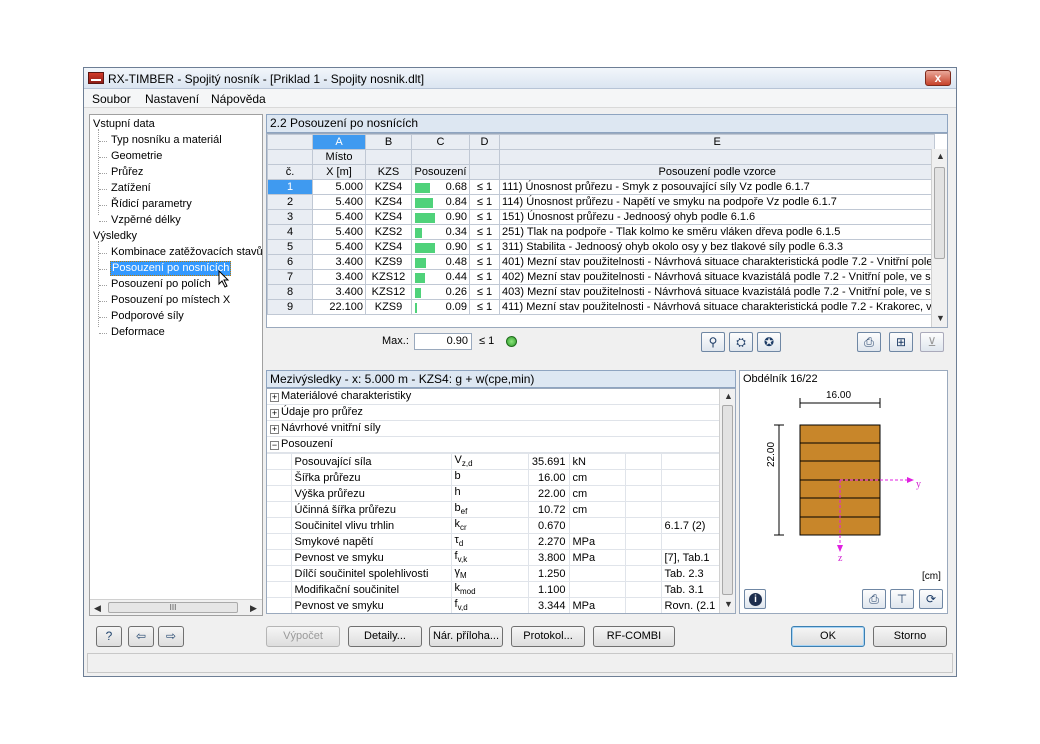 The image size is (1040, 744). I want to click on ok-button: OK, so click(828, 636).